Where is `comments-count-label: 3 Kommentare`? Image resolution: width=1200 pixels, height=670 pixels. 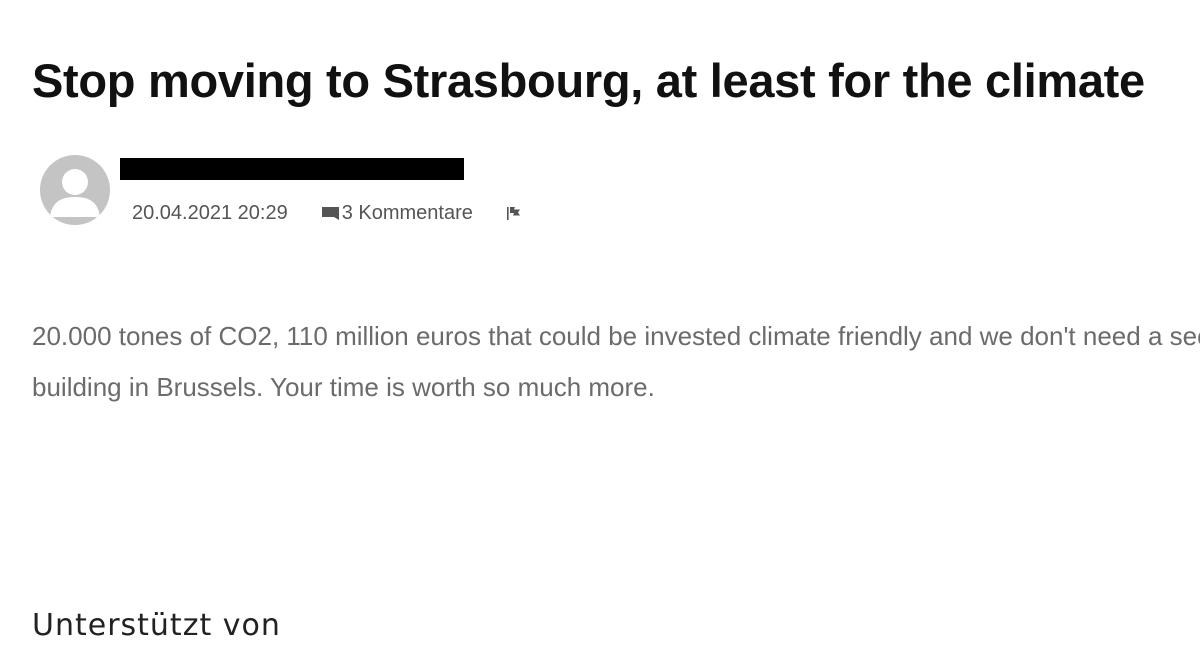 comments-count-label: 3 Kommentare is located at coordinates (407, 212).